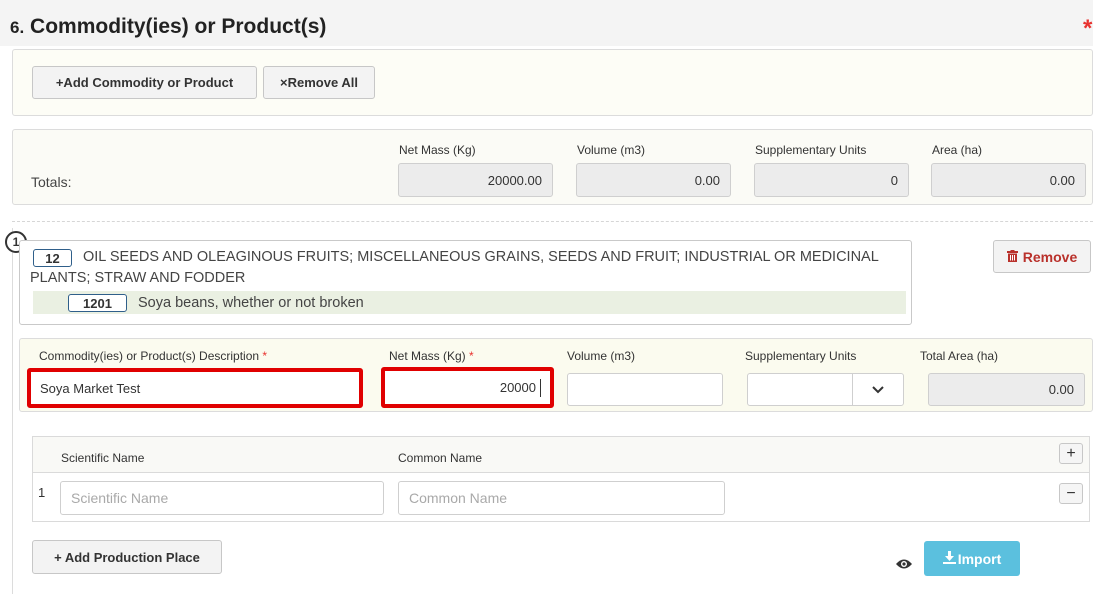 The width and height of the screenshot is (1093, 594). I want to click on net-mass-input: 20000, so click(467, 387).